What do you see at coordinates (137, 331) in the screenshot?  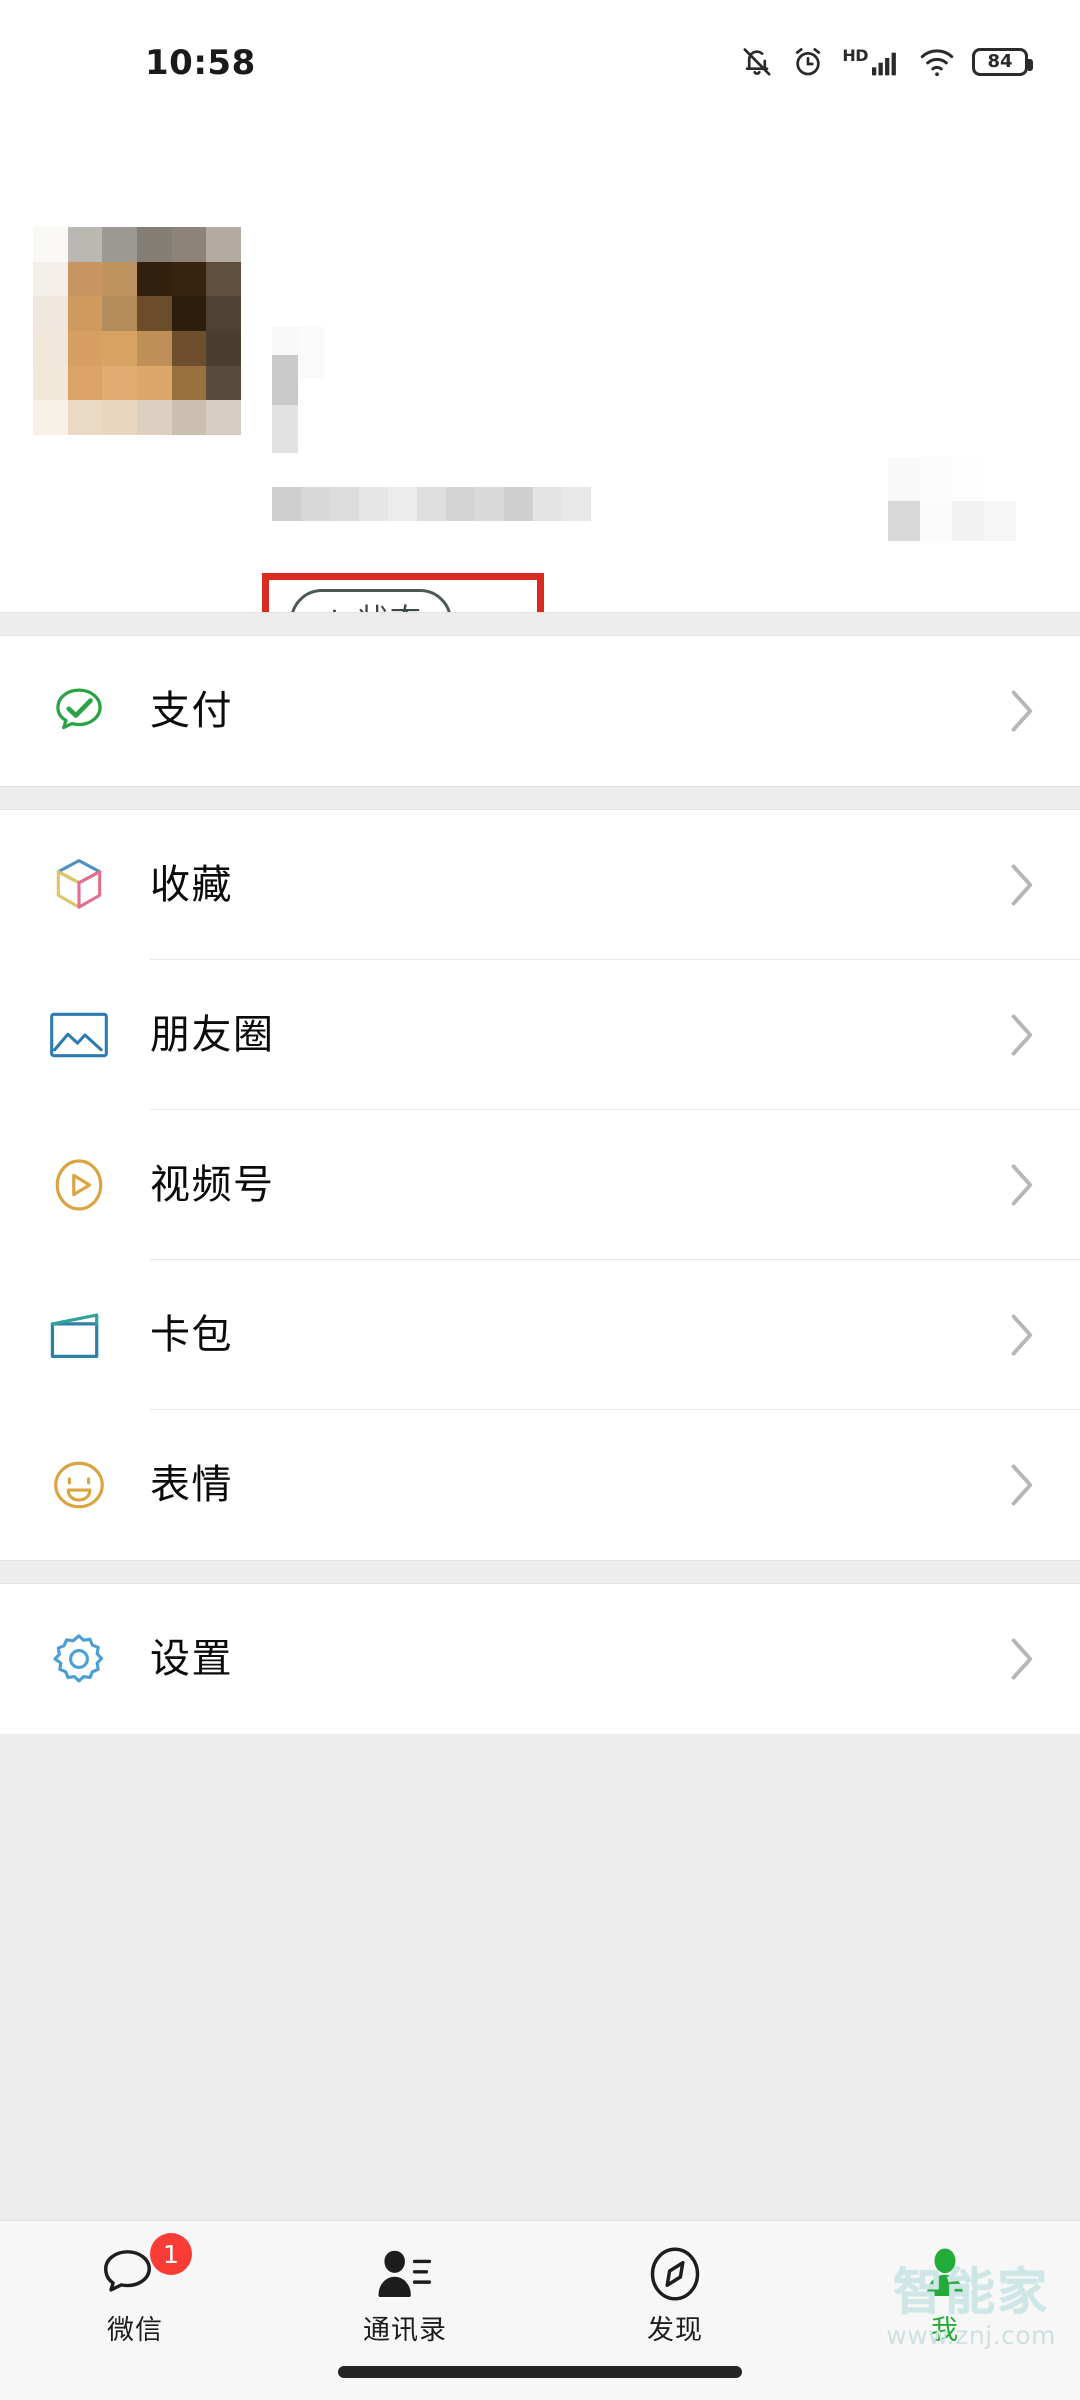 I see `avatar` at bounding box center [137, 331].